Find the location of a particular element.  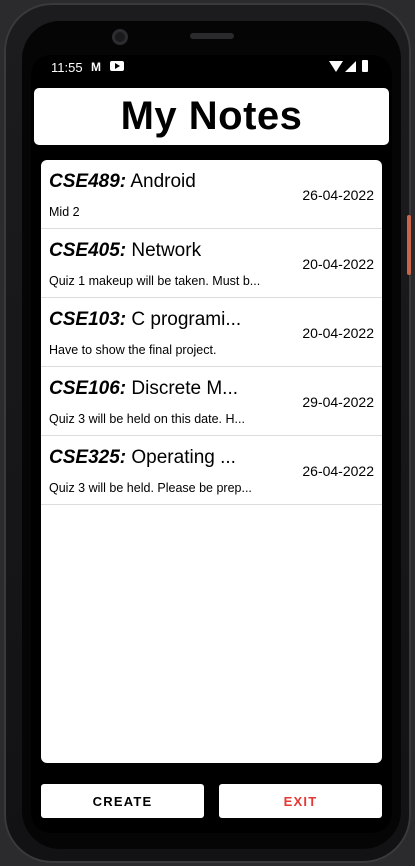

page-title: My Notes is located at coordinates (211, 116).